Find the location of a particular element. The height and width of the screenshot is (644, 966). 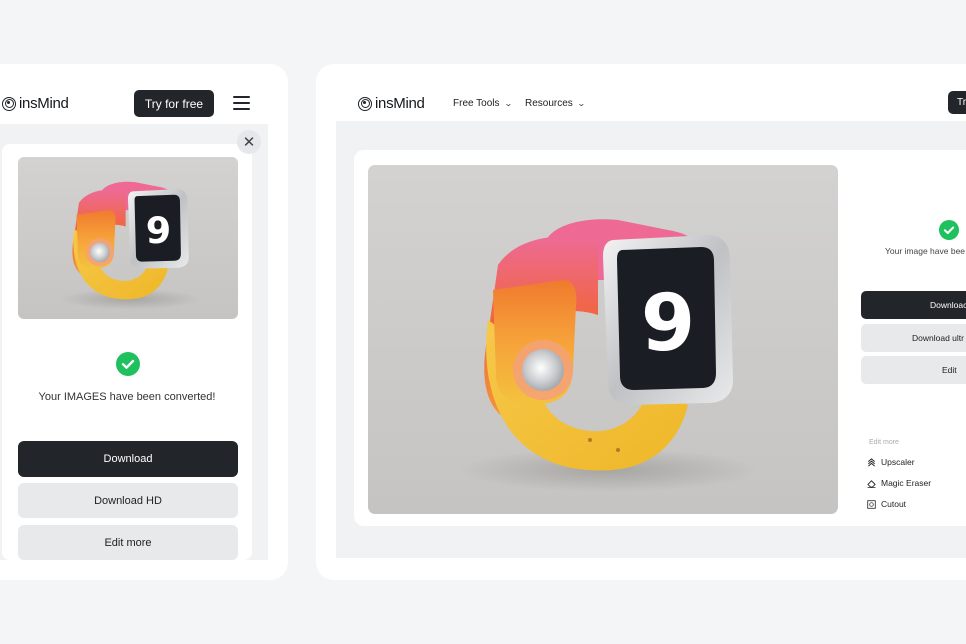

nav-label: Resources is located at coordinates (549, 103).